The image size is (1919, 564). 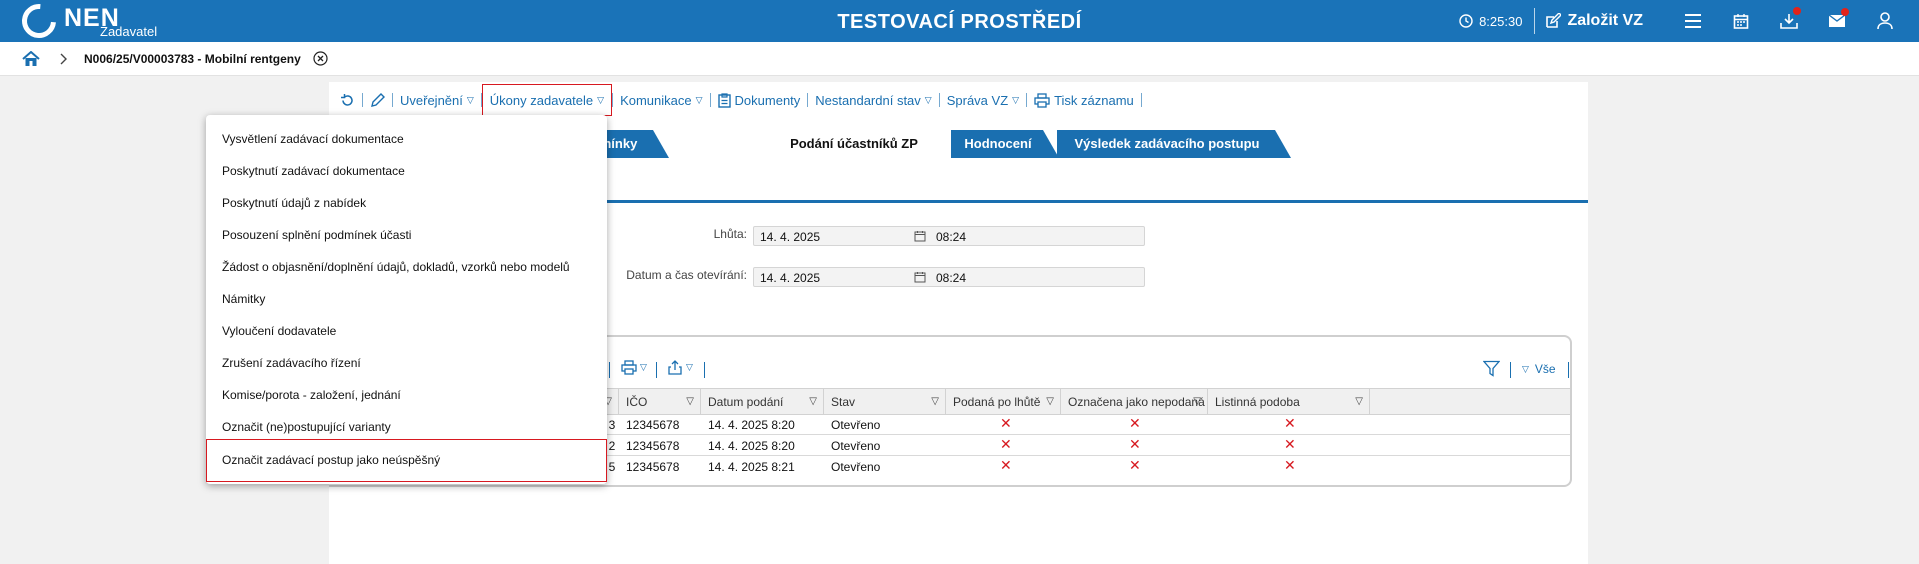 I want to click on opening-field: 14. 4. 2025 08:24, so click(x=949, y=277).